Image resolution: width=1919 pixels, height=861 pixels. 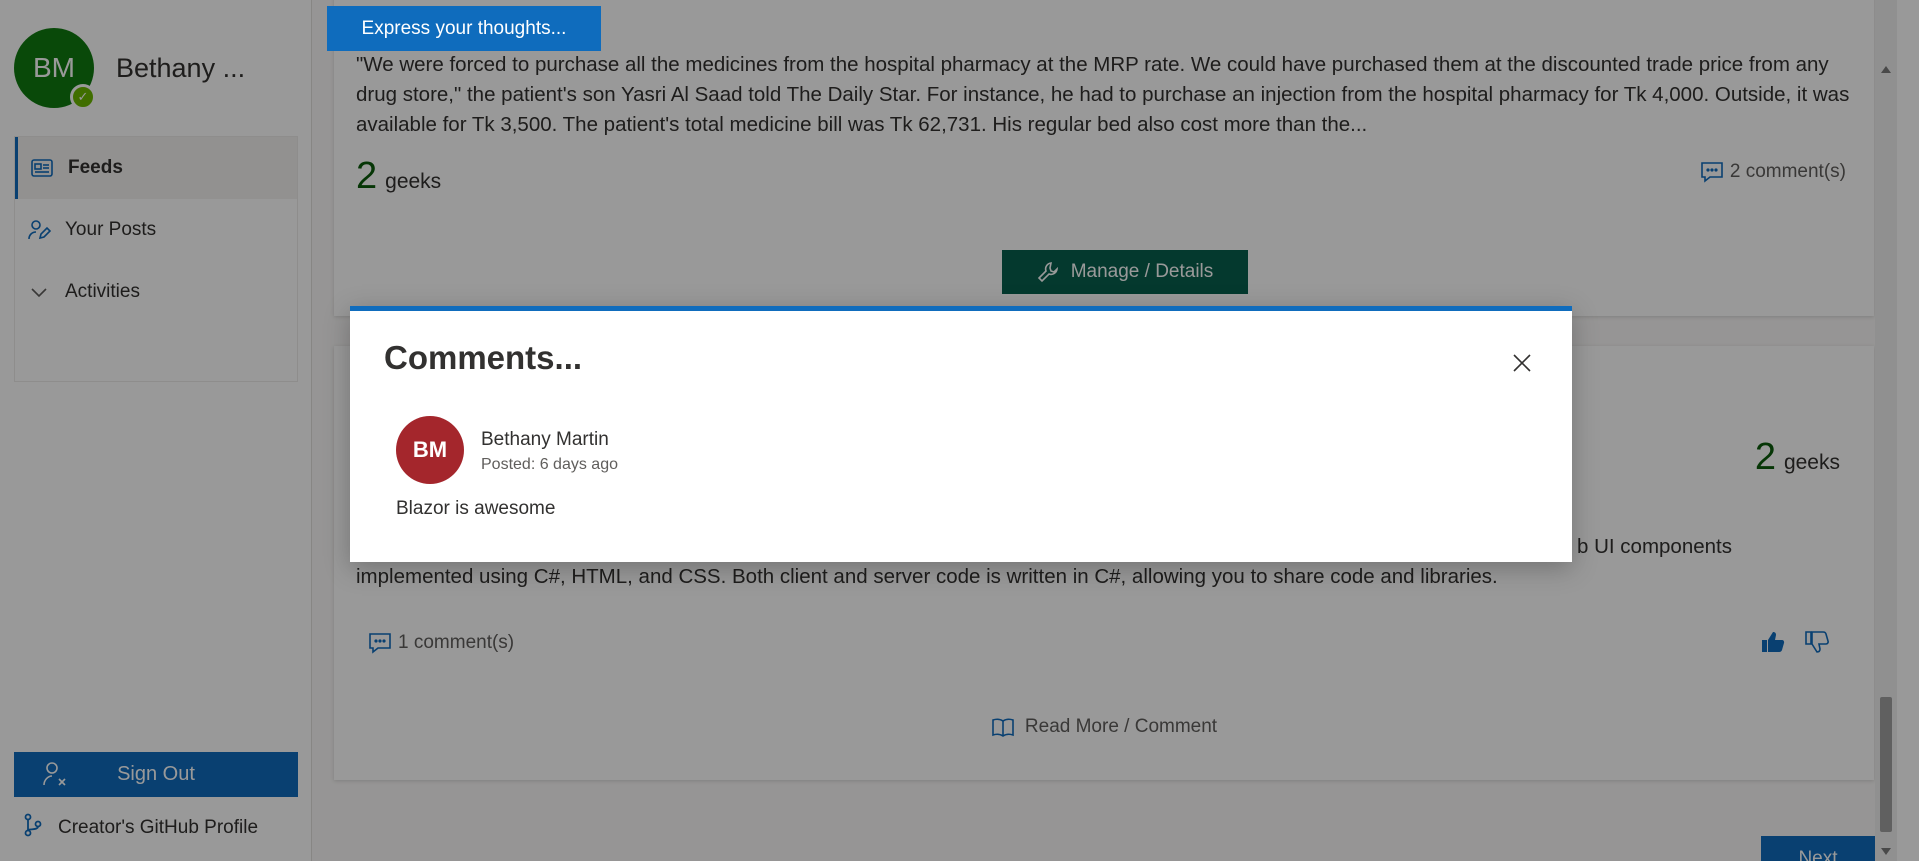 I want to click on close-icon, so click(x=1522, y=363).